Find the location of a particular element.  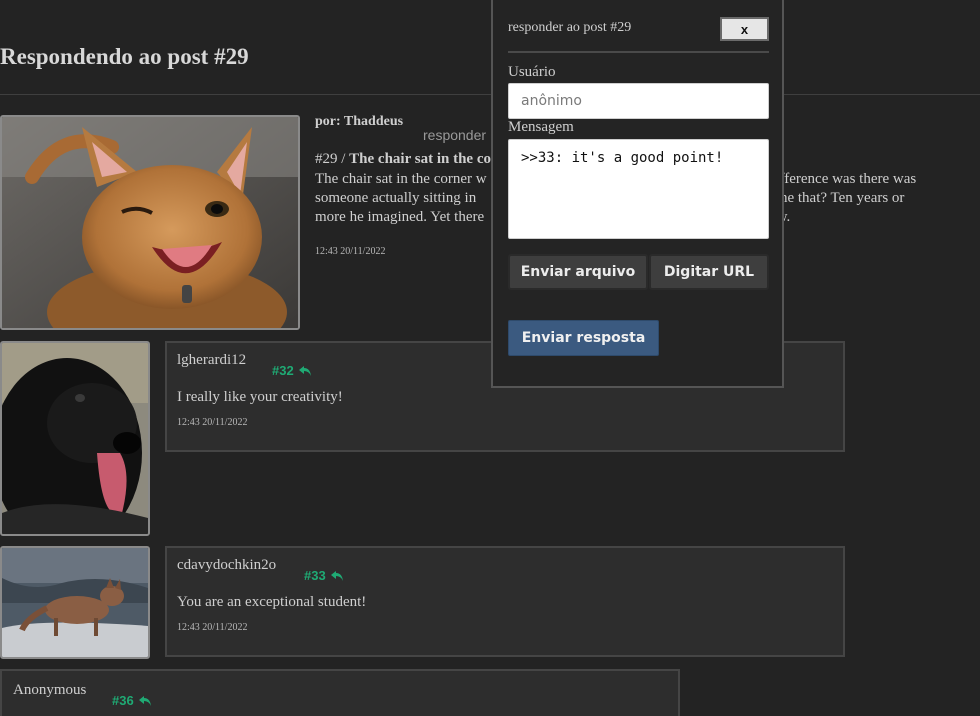

reply-message: You are an exceptional student! is located at coordinates (272, 602).